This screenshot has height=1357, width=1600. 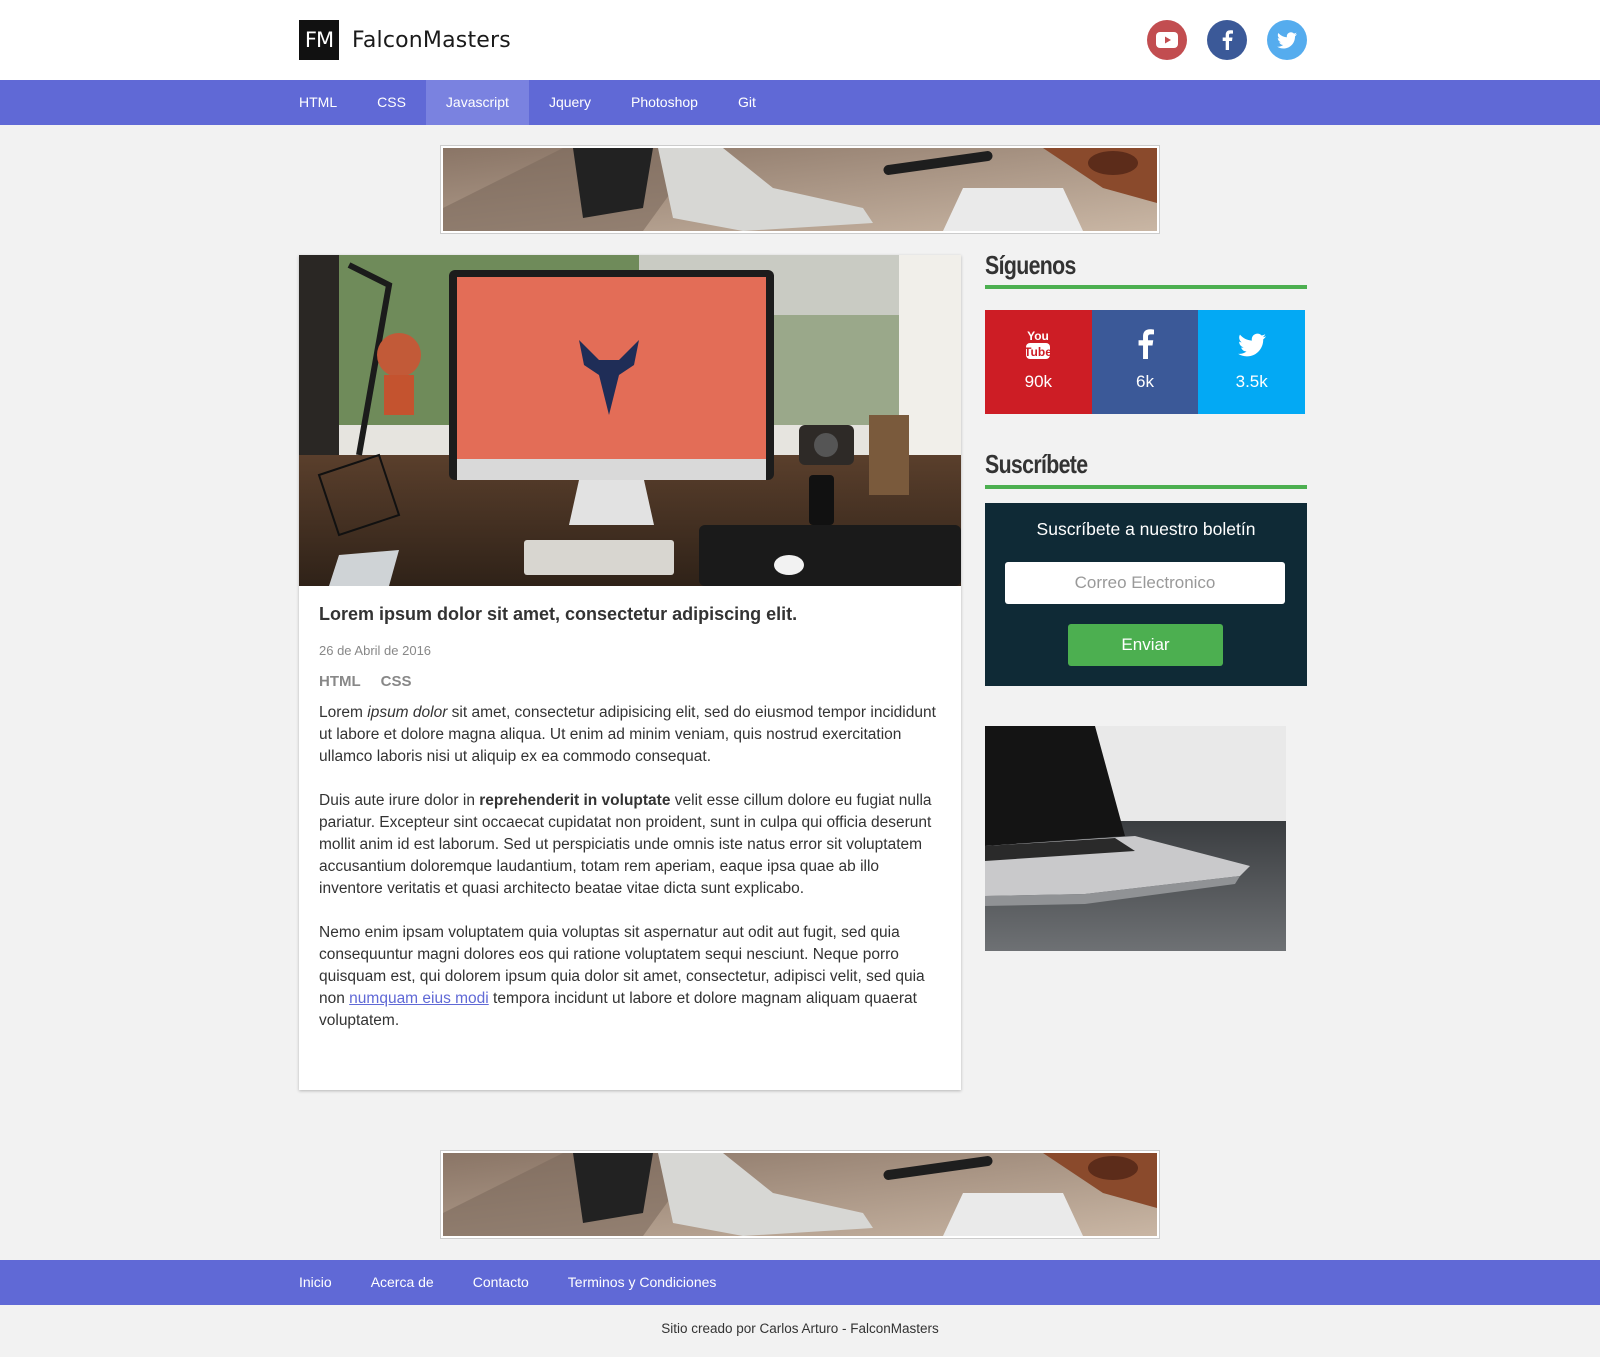 What do you see at coordinates (419, 998) in the screenshot?
I see `article-link: numquam eius modi` at bounding box center [419, 998].